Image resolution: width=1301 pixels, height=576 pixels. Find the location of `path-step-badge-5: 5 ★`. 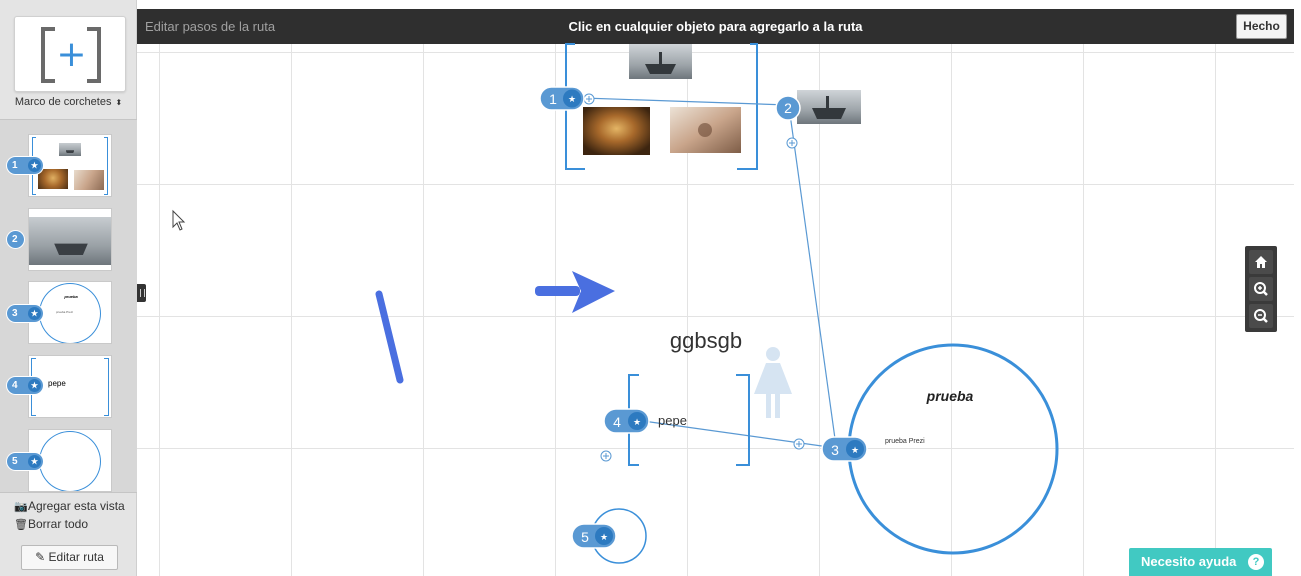

path-step-badge-5: 5 ★ is located at coordinates (25, 461).